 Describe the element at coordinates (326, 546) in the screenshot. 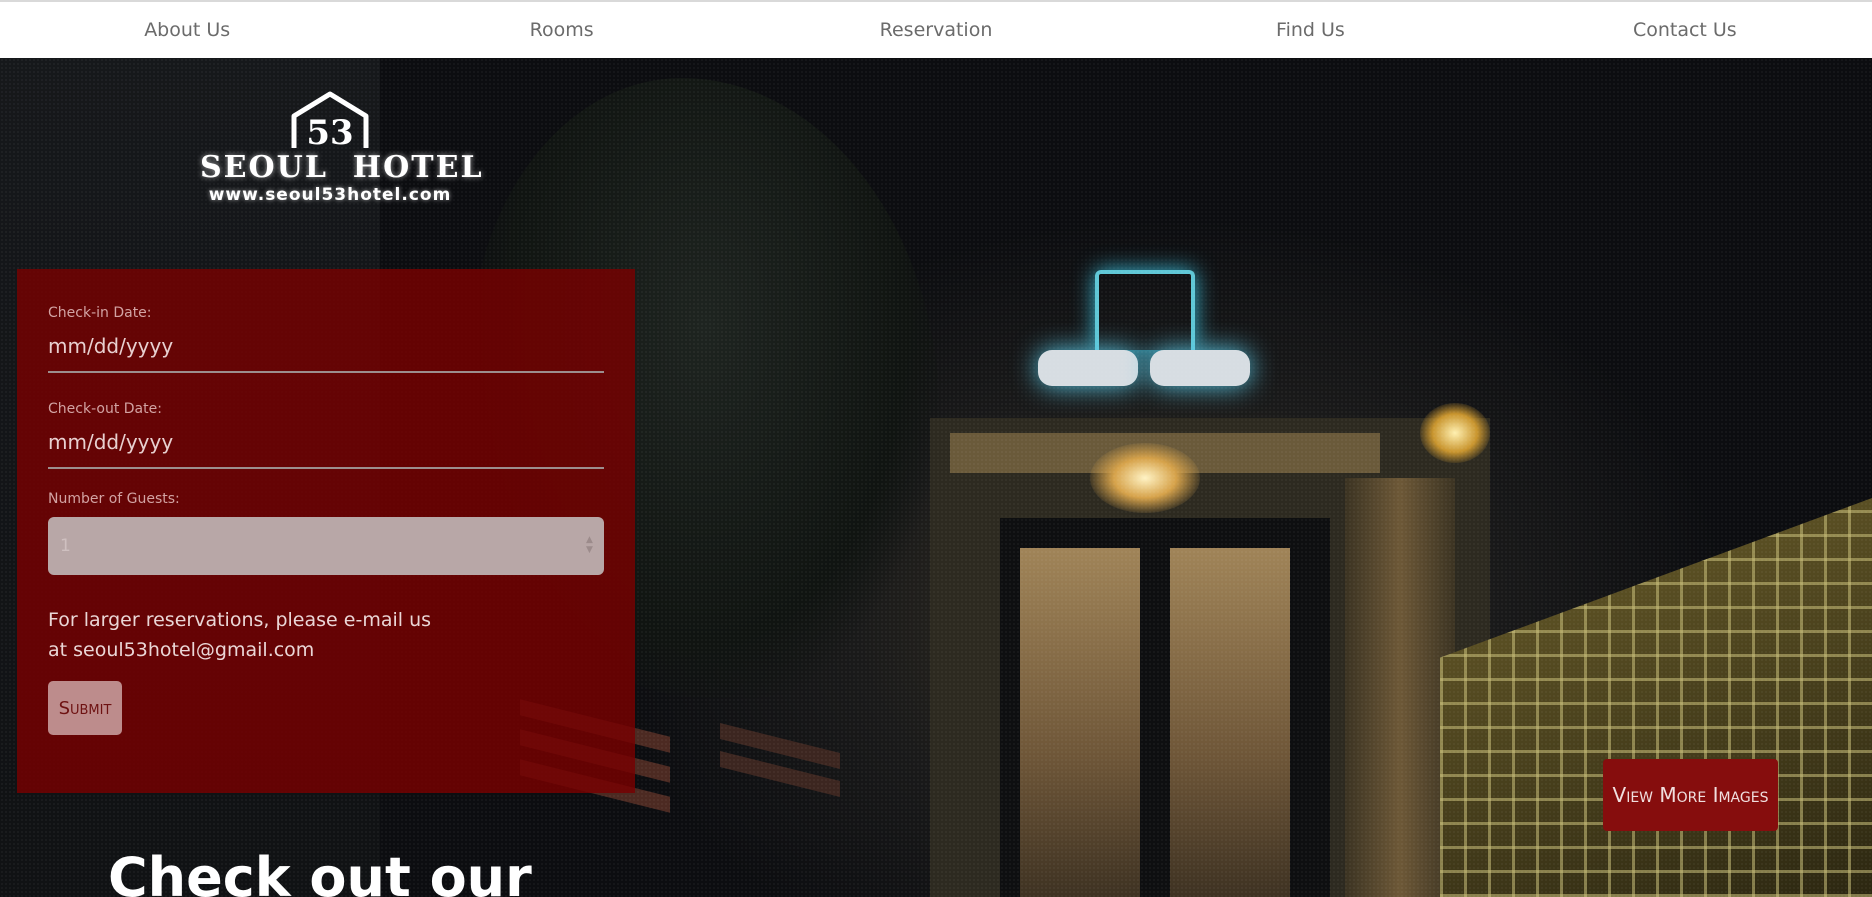

I see `guests-number-input: 1 ▲ ▼` at that location.